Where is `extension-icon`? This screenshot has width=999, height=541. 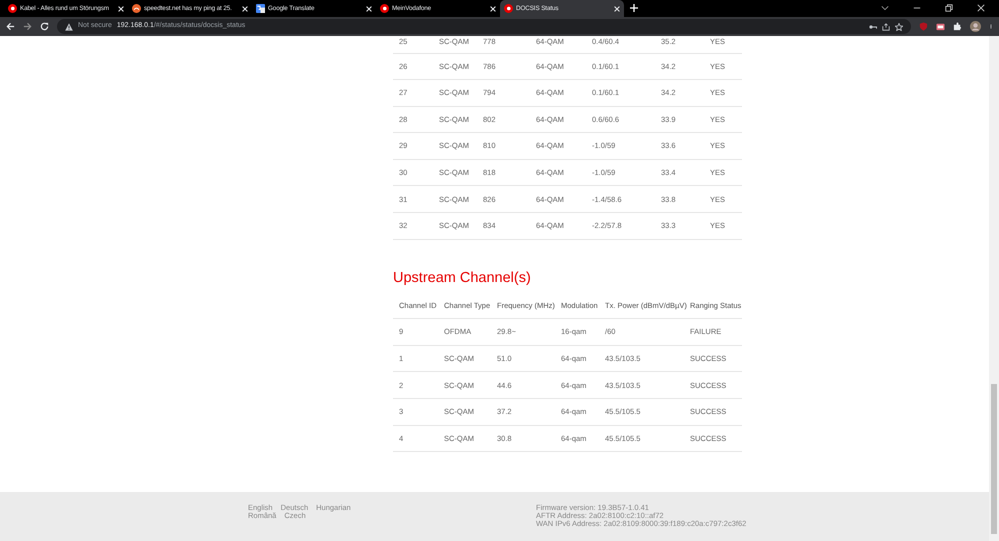
extension-icon is located at coordinates (940, 26).